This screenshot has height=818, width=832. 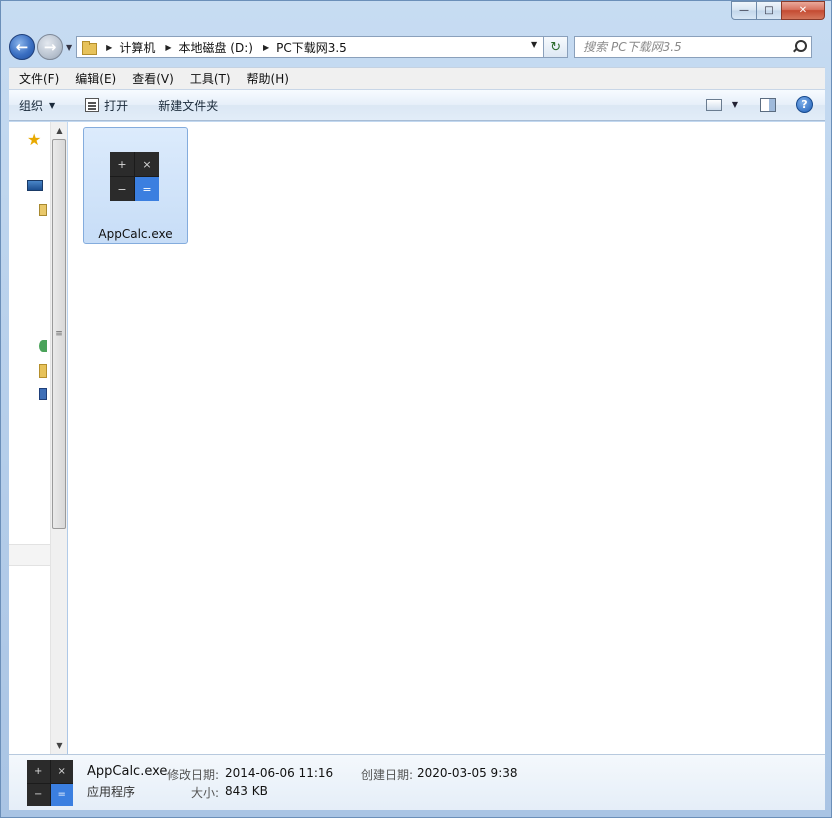 I want to click on network-icon, so click(x=43, y=394).